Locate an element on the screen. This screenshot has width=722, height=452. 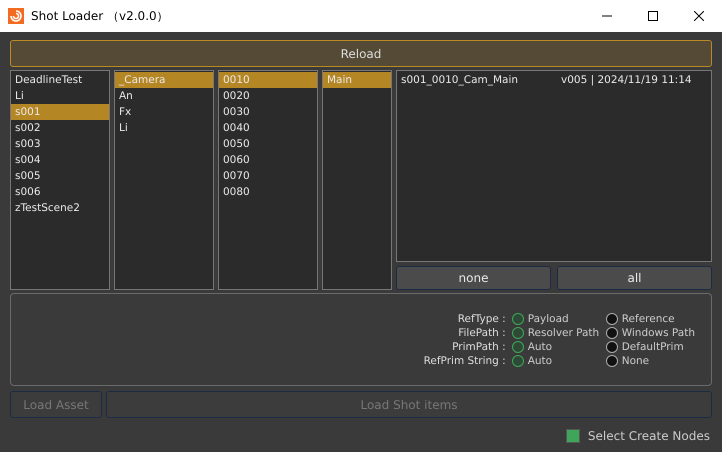
select-button: none is located at coordinates (473, 278).